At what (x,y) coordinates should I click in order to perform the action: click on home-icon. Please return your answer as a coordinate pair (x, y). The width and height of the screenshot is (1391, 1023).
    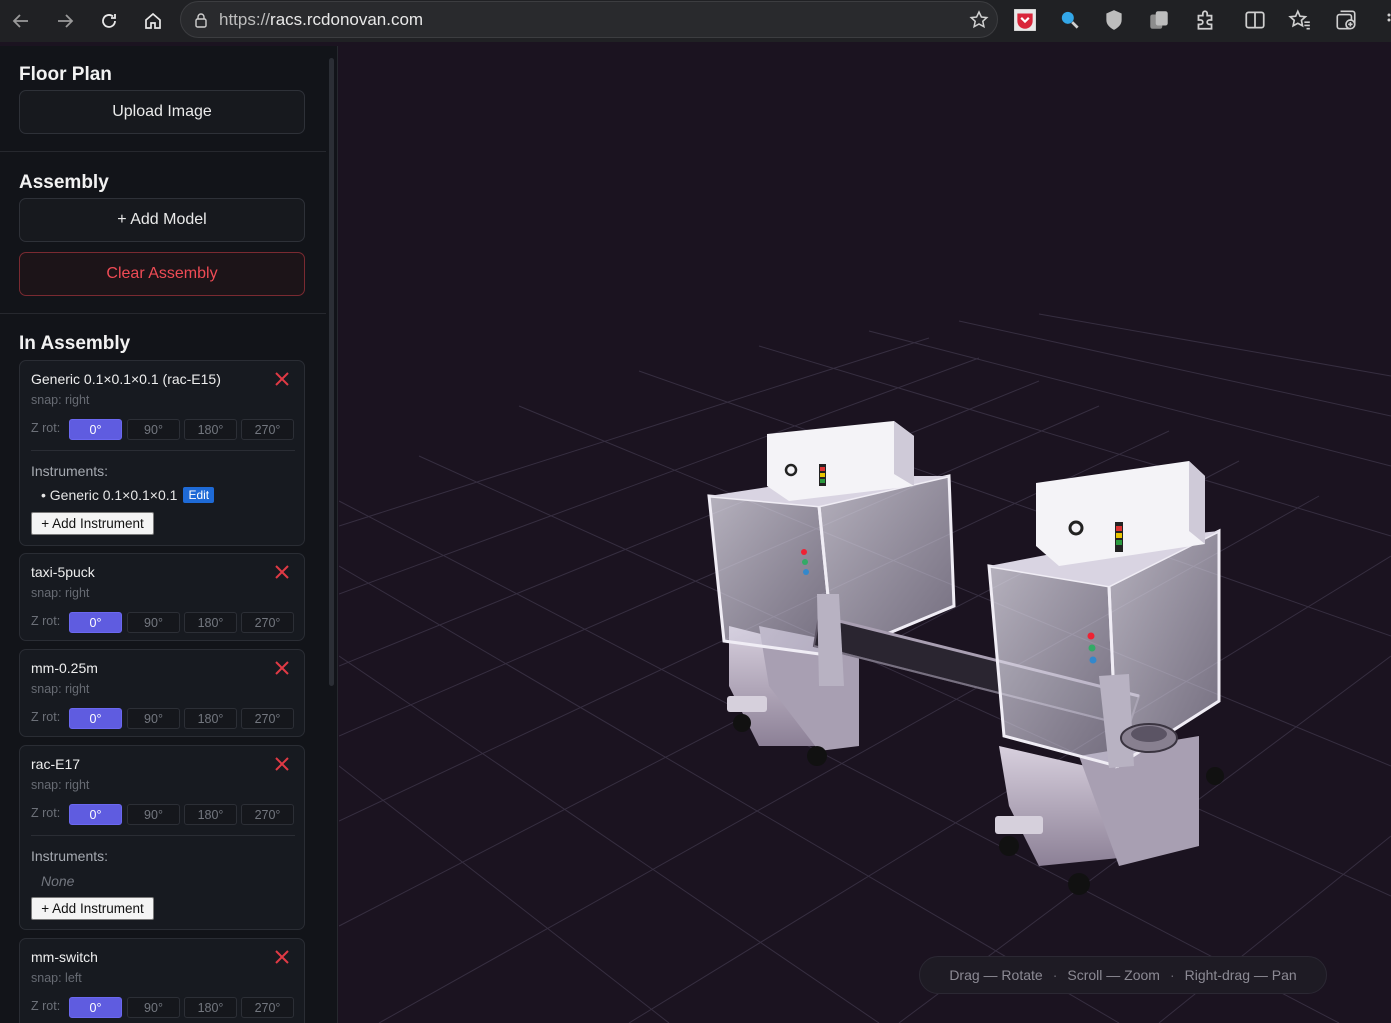
    Looking at the image, I should click on (153, 20).